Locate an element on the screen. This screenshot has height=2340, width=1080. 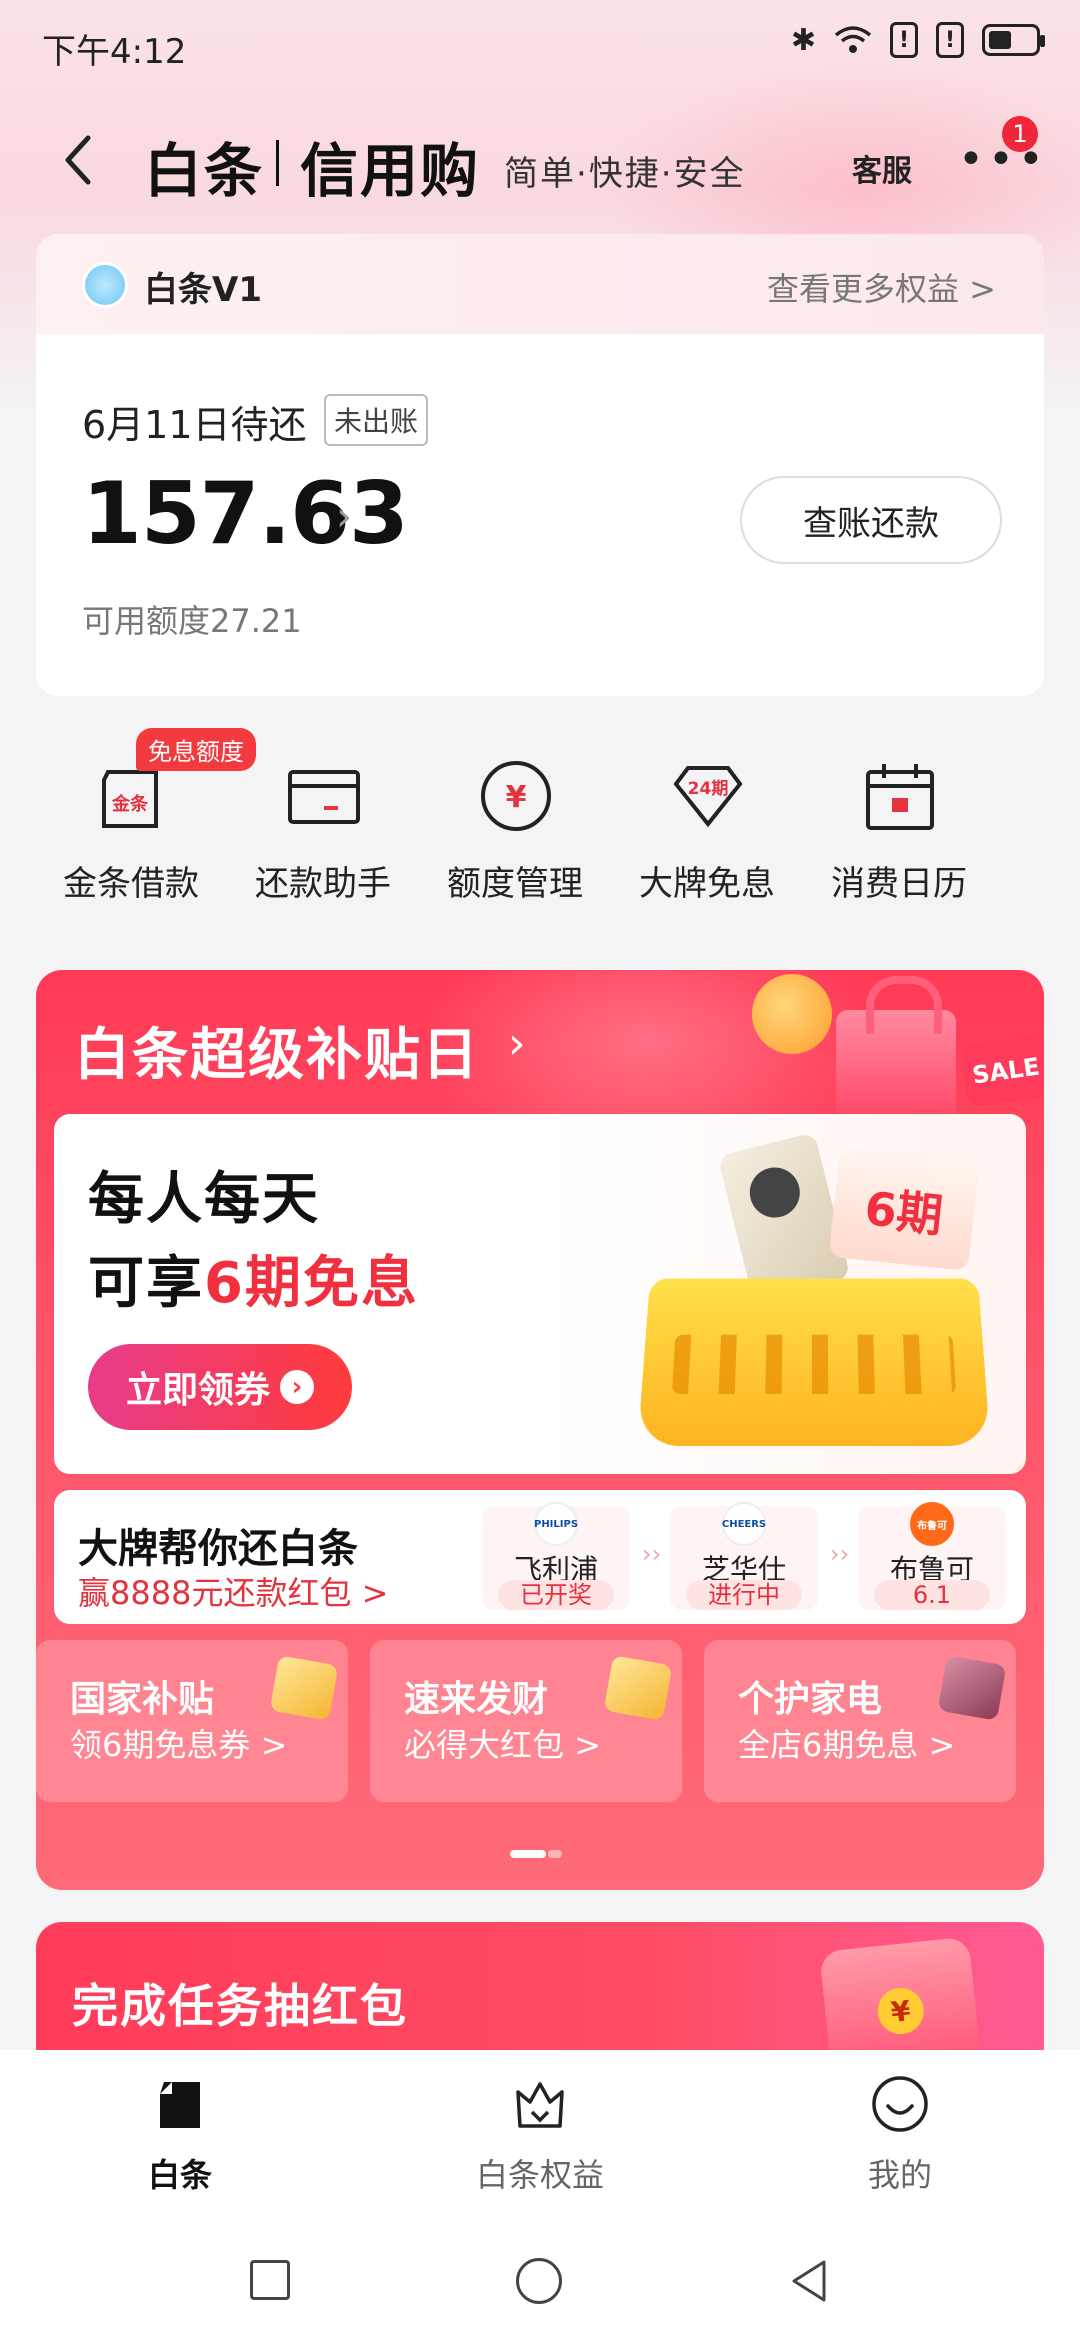
diamond-tag-icon: 24期 is located at coordinates (708, 797).